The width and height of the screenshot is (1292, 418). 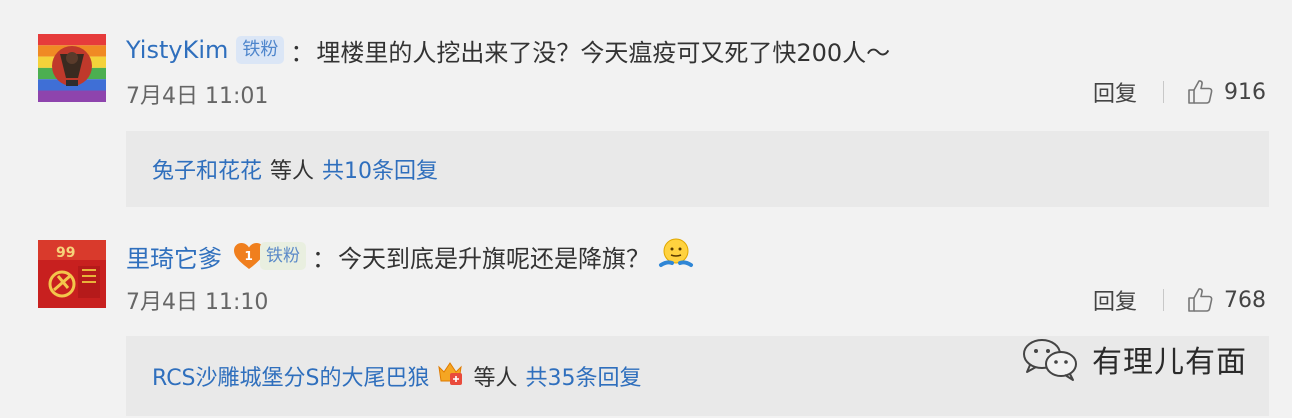 I want to click on comment-text: 今天到底是升旗呢还是降旗？, so click(x=494, y=258).